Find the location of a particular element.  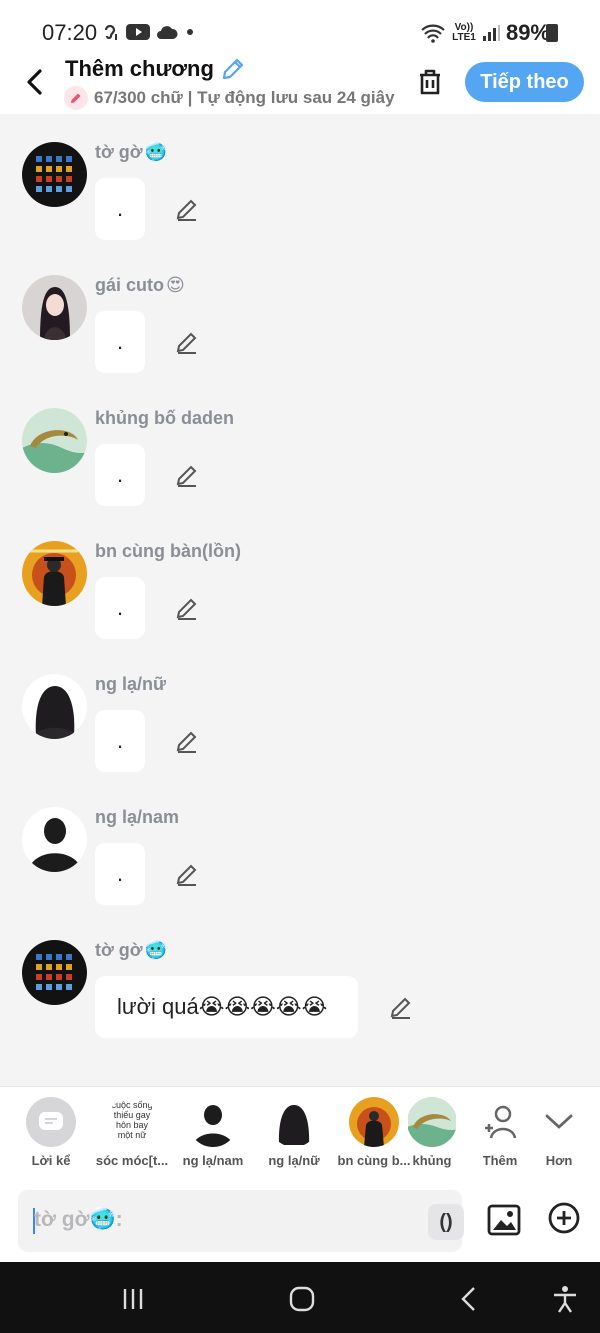

status-system-icons: Vo)) LTE1 89% is located at coordinates (485, 33).